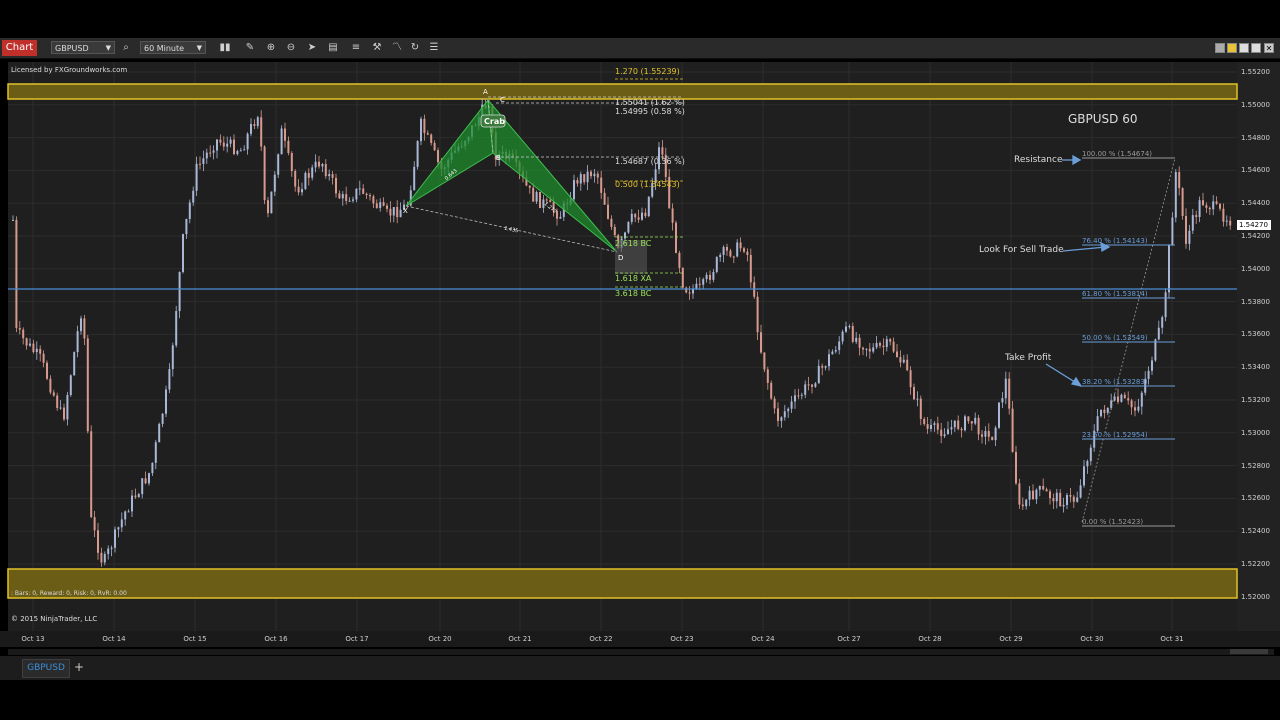 The height and width of the screenshot is (720, 1280). I want to click on price-tick-label: 1.53000, so click(1255, 432).